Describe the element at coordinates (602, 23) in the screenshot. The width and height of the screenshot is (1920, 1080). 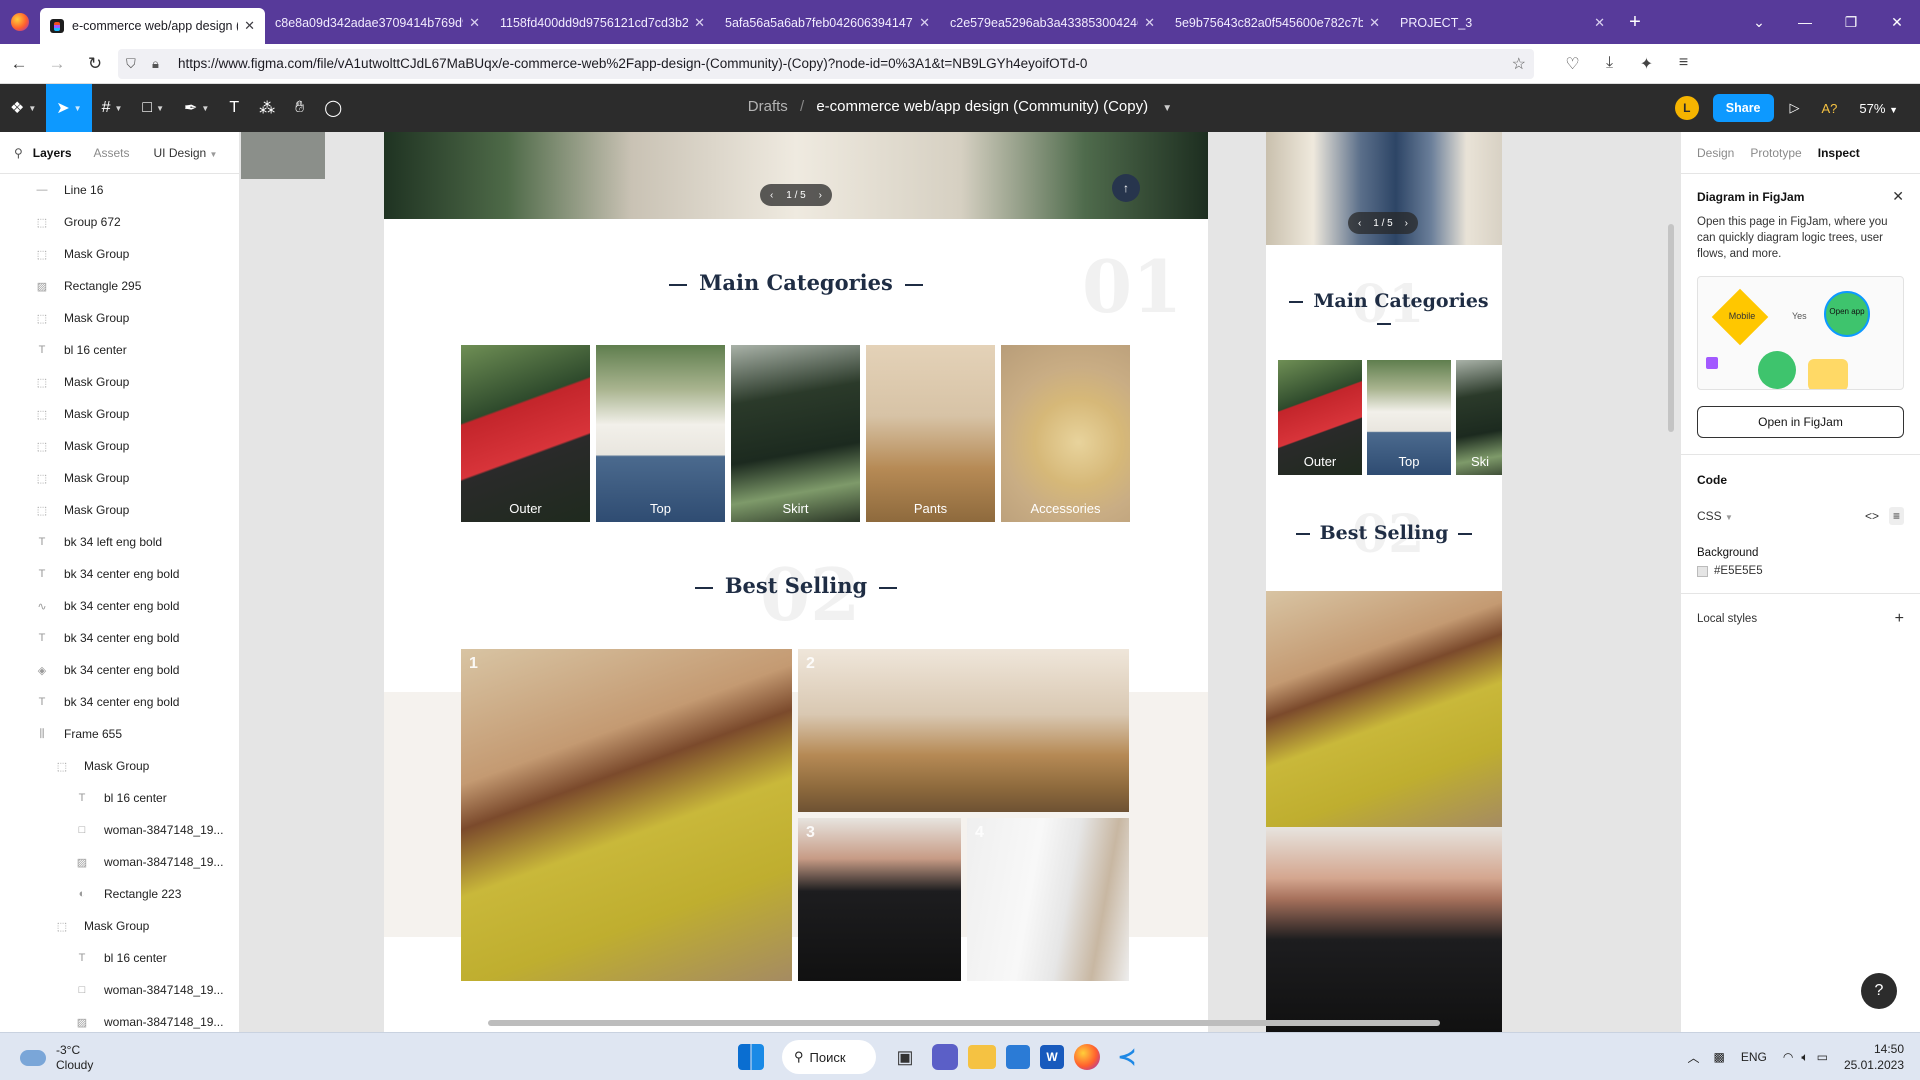
I see `browser-tab: 1158fd400dd9d9756121cd7cd3b251 ✕` at that location.